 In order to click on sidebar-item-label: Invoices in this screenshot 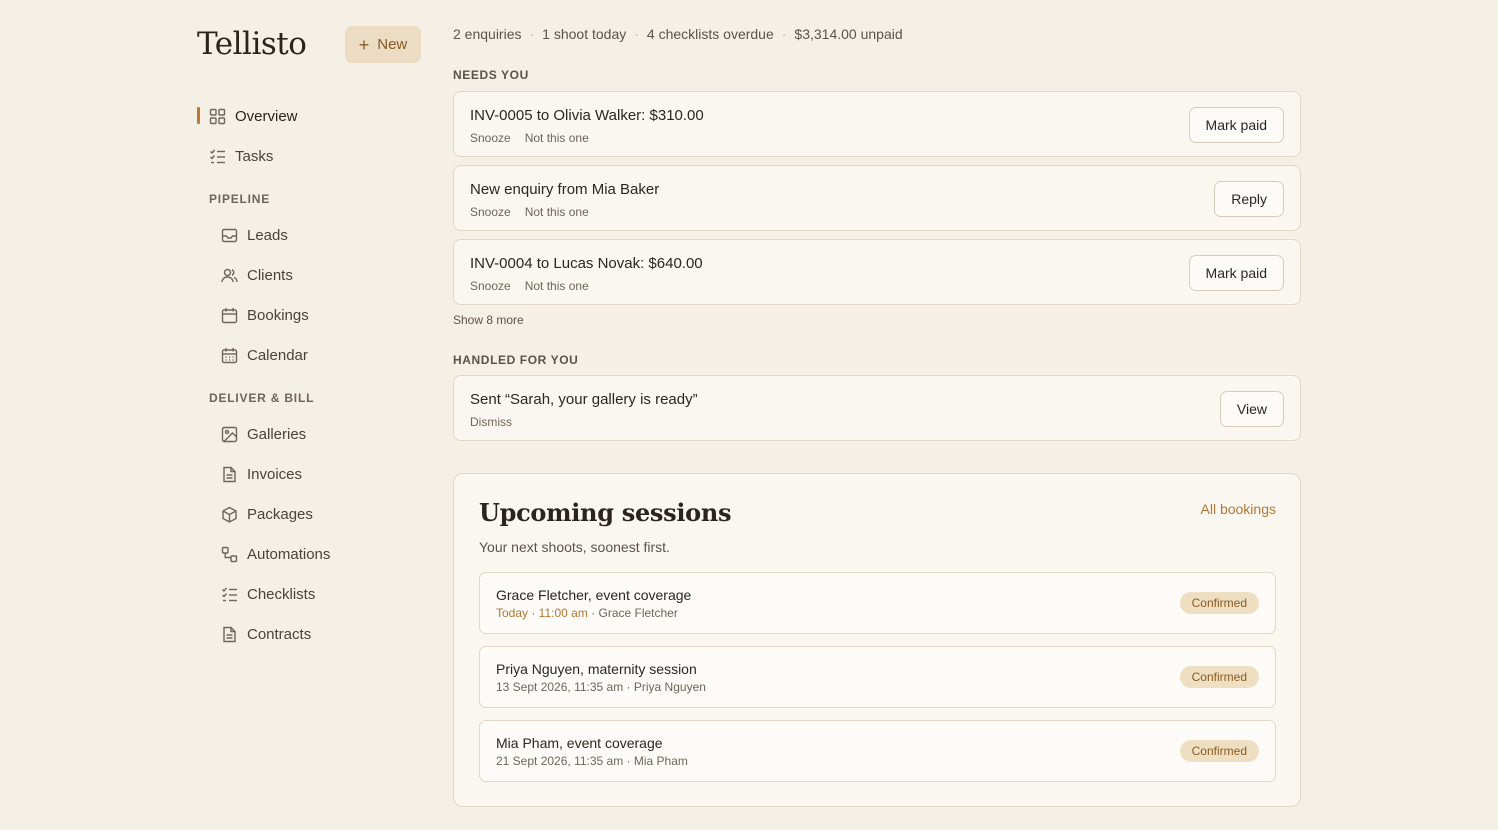, I will do `click(275, 474)`.